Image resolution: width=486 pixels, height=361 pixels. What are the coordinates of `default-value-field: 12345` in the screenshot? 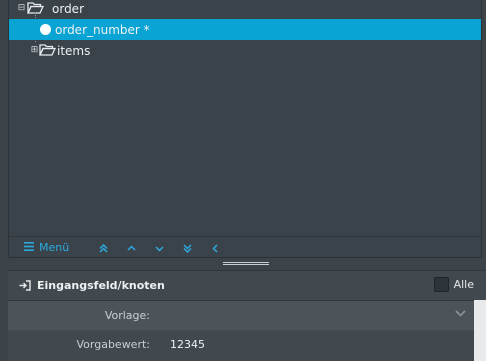 It's located at (187, 344).